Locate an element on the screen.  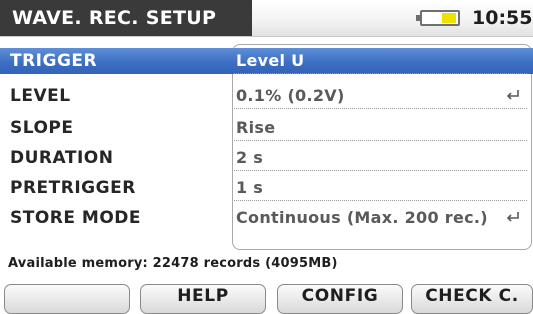
help-button: HELP is located at coordinates (203, 299).